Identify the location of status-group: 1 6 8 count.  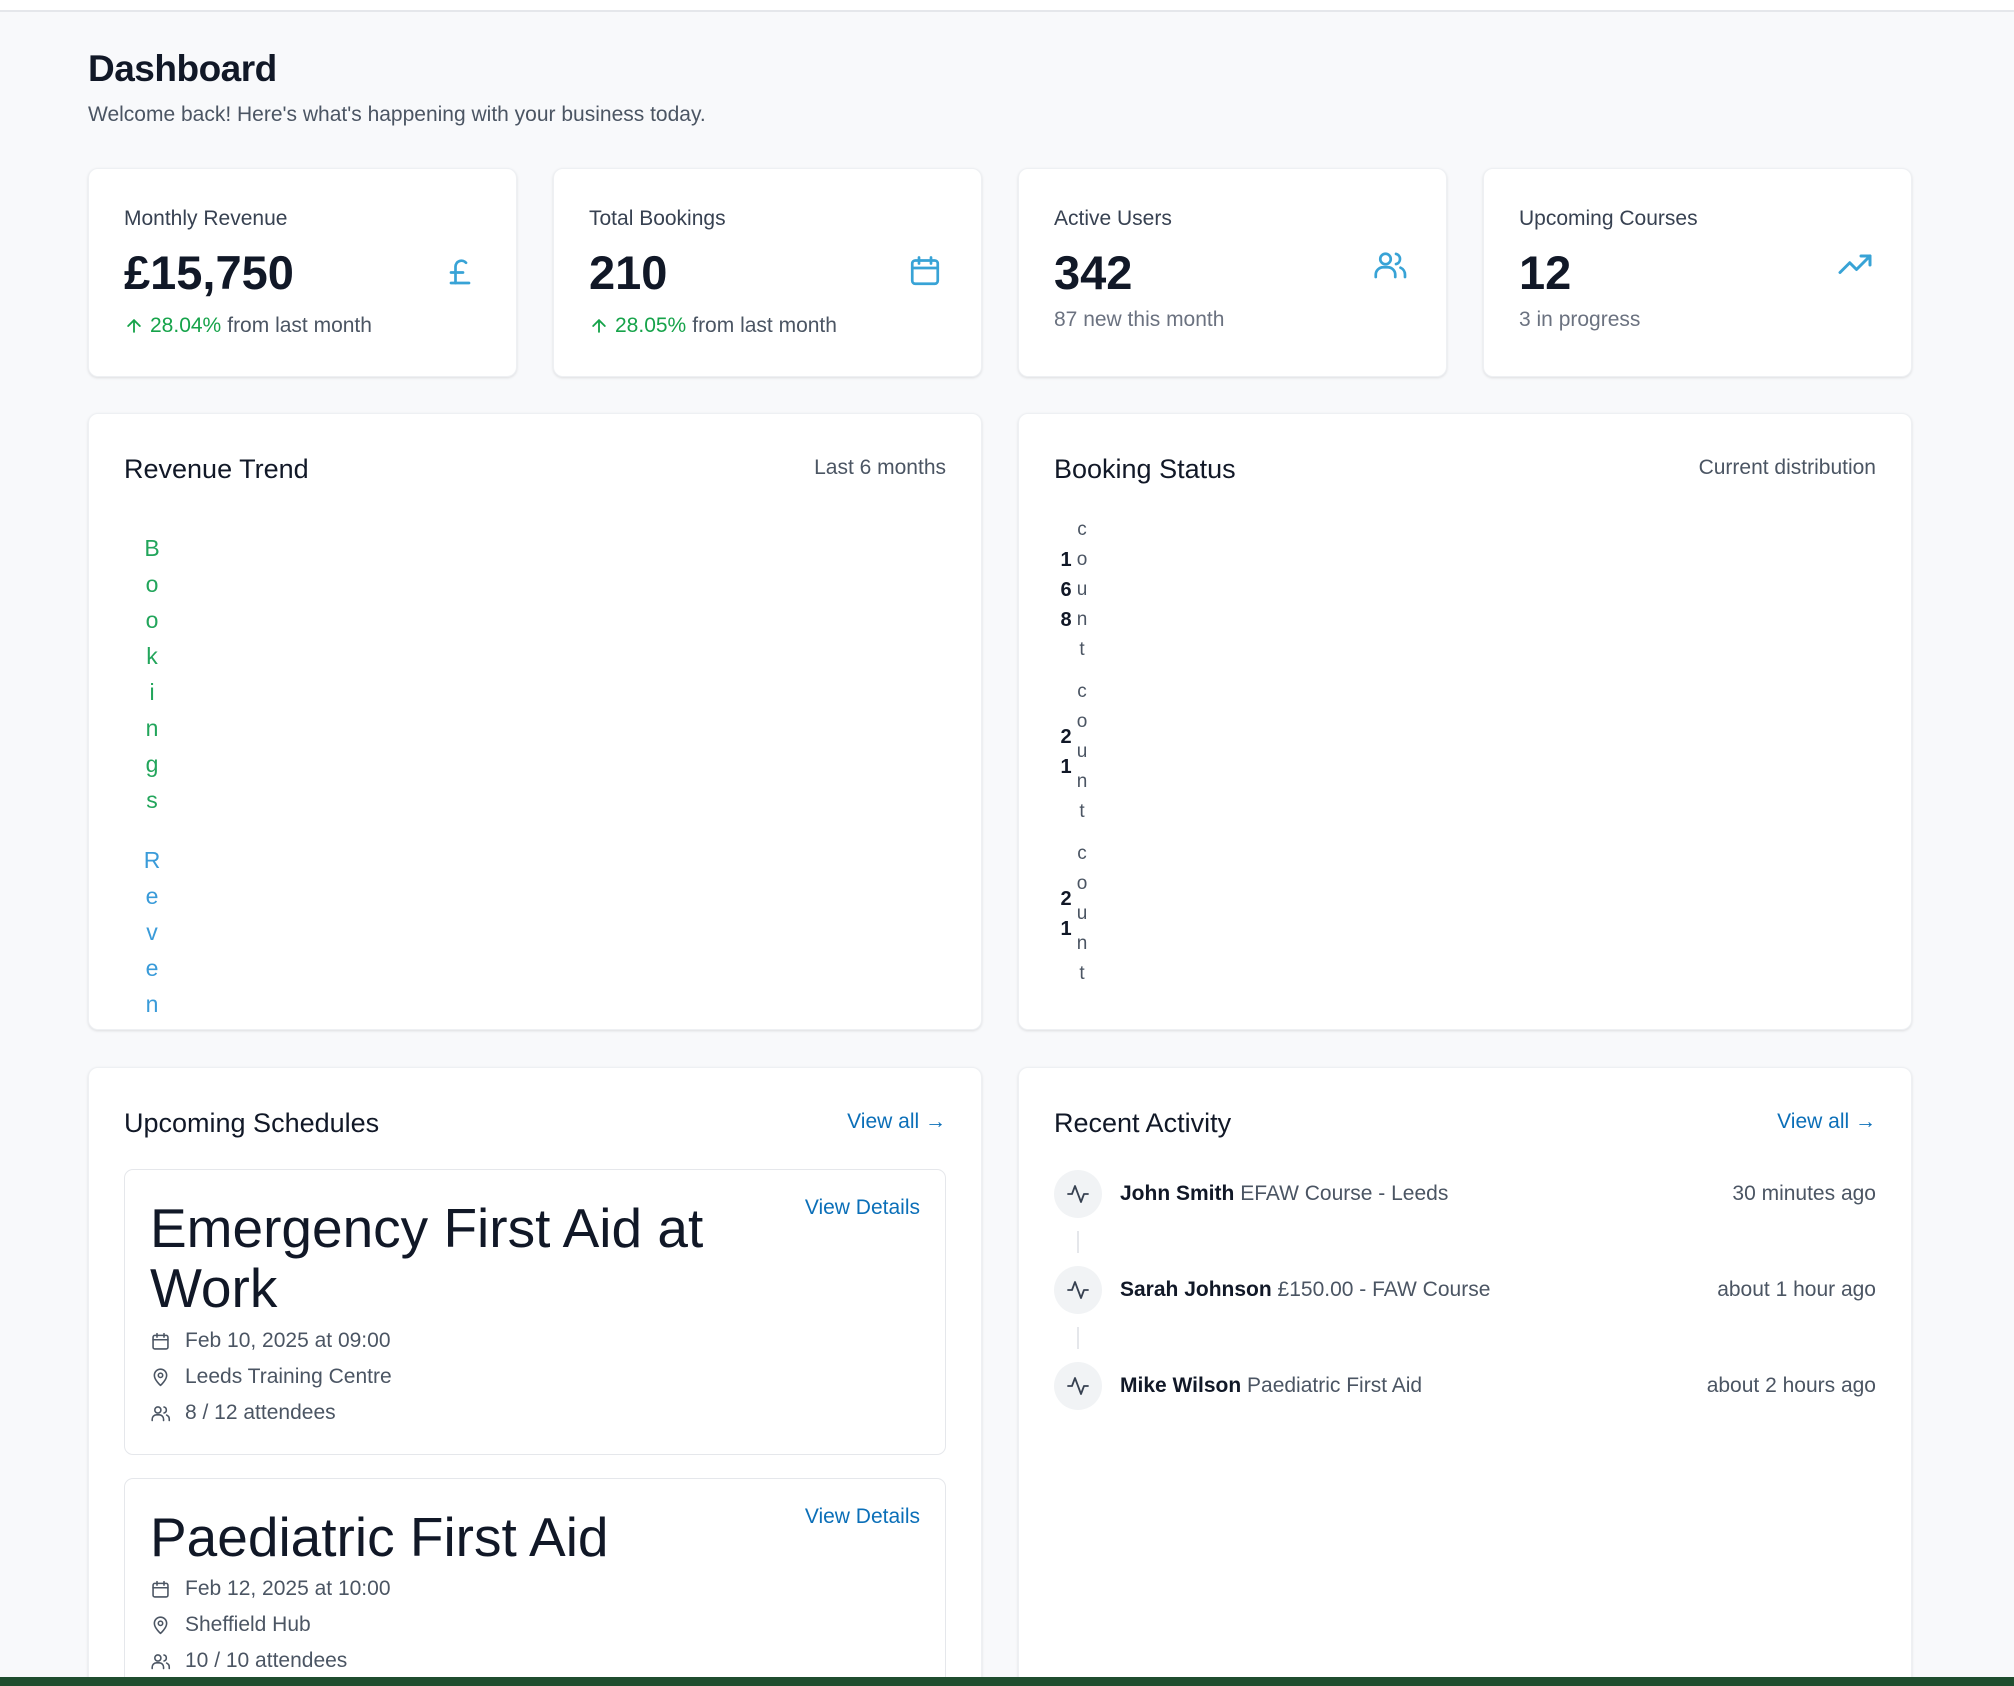
(1079, 590).